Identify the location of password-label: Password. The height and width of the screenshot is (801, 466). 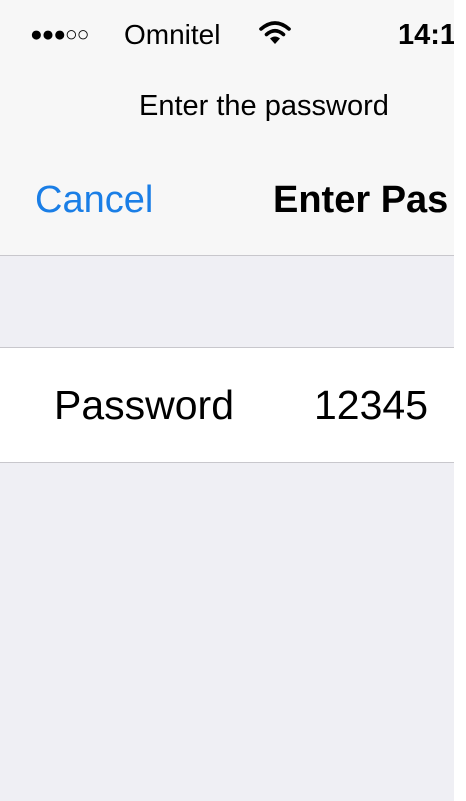
(144, 405).